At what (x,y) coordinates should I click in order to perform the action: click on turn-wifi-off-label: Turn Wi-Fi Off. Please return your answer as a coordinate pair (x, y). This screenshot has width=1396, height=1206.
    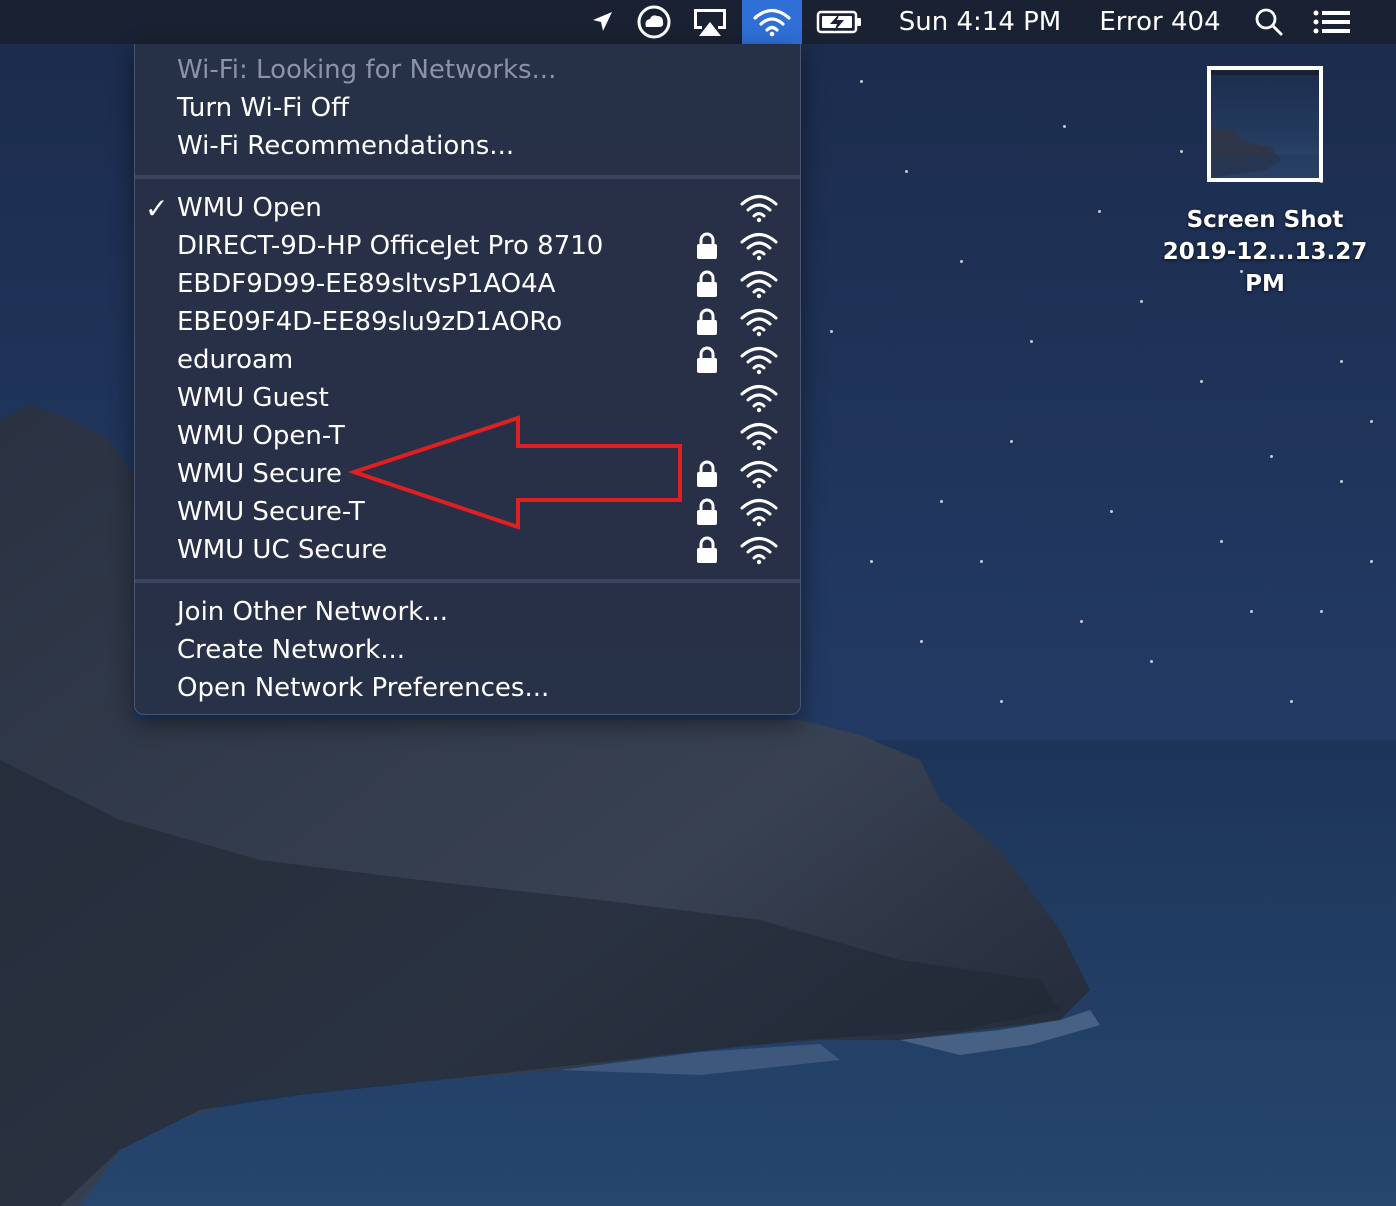
    Looking at the image, I should click on (263, 108).